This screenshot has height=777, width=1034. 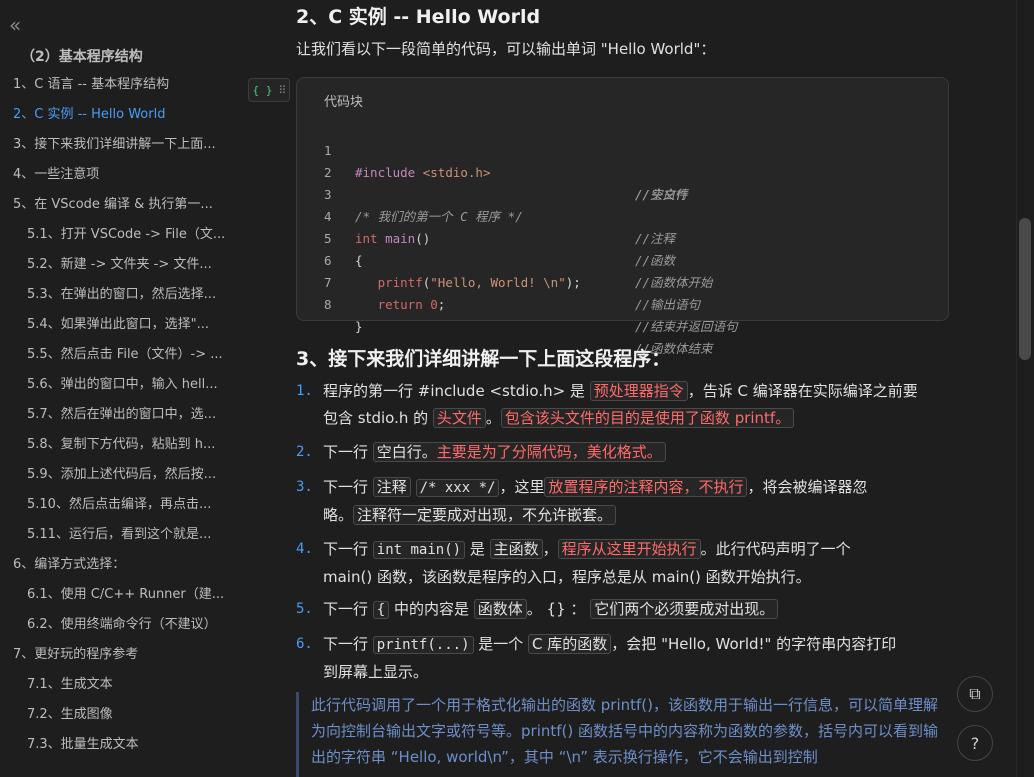 What do you see at coordinates (647, 418) in the screenshot?
I see `highlight-tag: 包含该头文件的目的是使用了函数 printf。` at bounding box center [647, 418].